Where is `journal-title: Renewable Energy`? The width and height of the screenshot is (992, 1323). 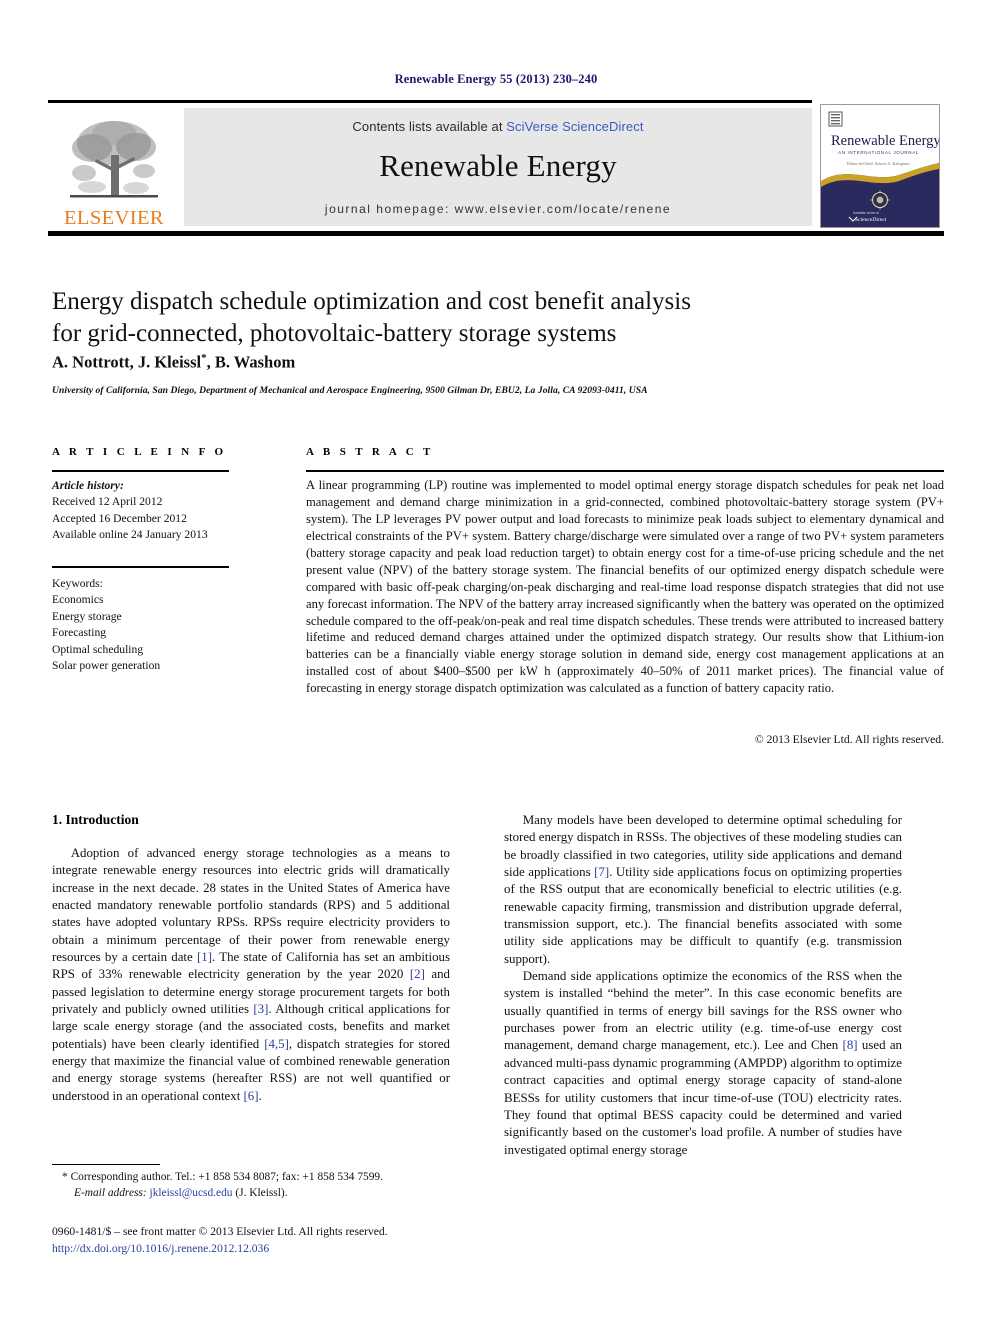 journal-title: Renewable Energy is located at coordinates (498, 165).